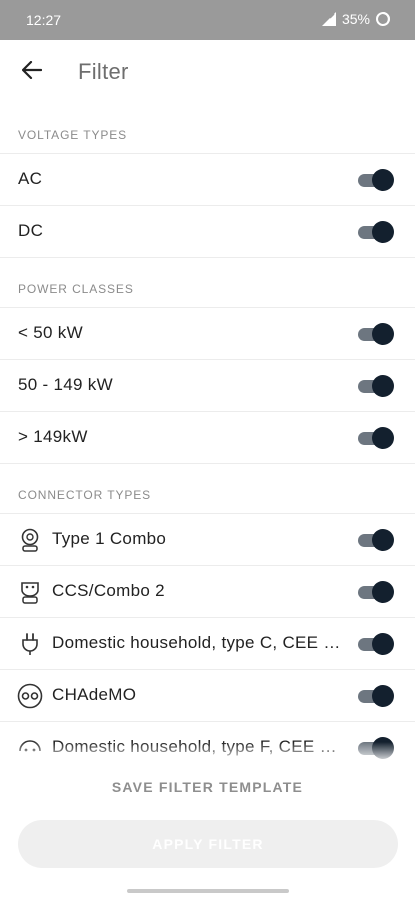 The height and width of the screenshot is (900, 415). Describe the element at coordinates (208, 844) in the screenshot. I see `apply-filter-button: APPLY FILTER` at that location.